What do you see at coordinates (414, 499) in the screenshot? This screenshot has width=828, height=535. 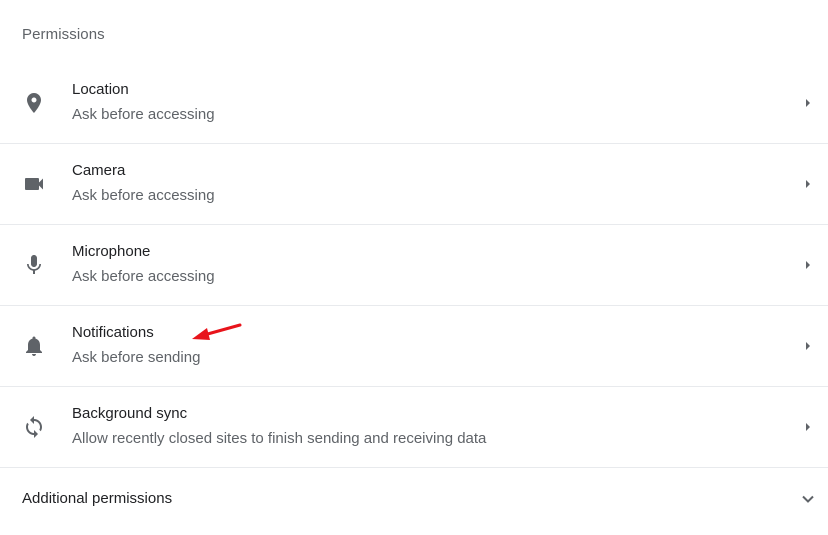 I see `additional-permissions-toggle: Additional permissions` at bounding box center [414, 499].